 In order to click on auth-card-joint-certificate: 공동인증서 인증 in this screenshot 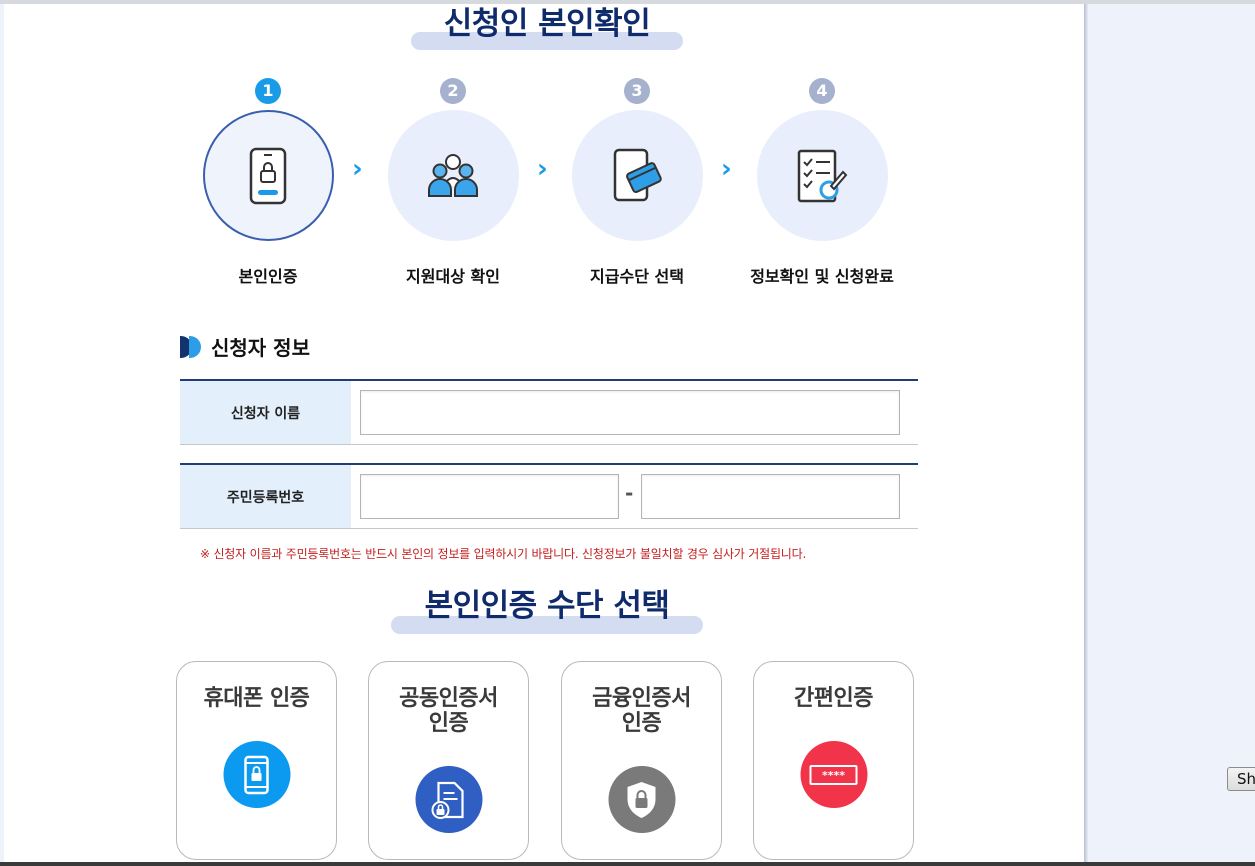, I will do `click(448, 760)`.